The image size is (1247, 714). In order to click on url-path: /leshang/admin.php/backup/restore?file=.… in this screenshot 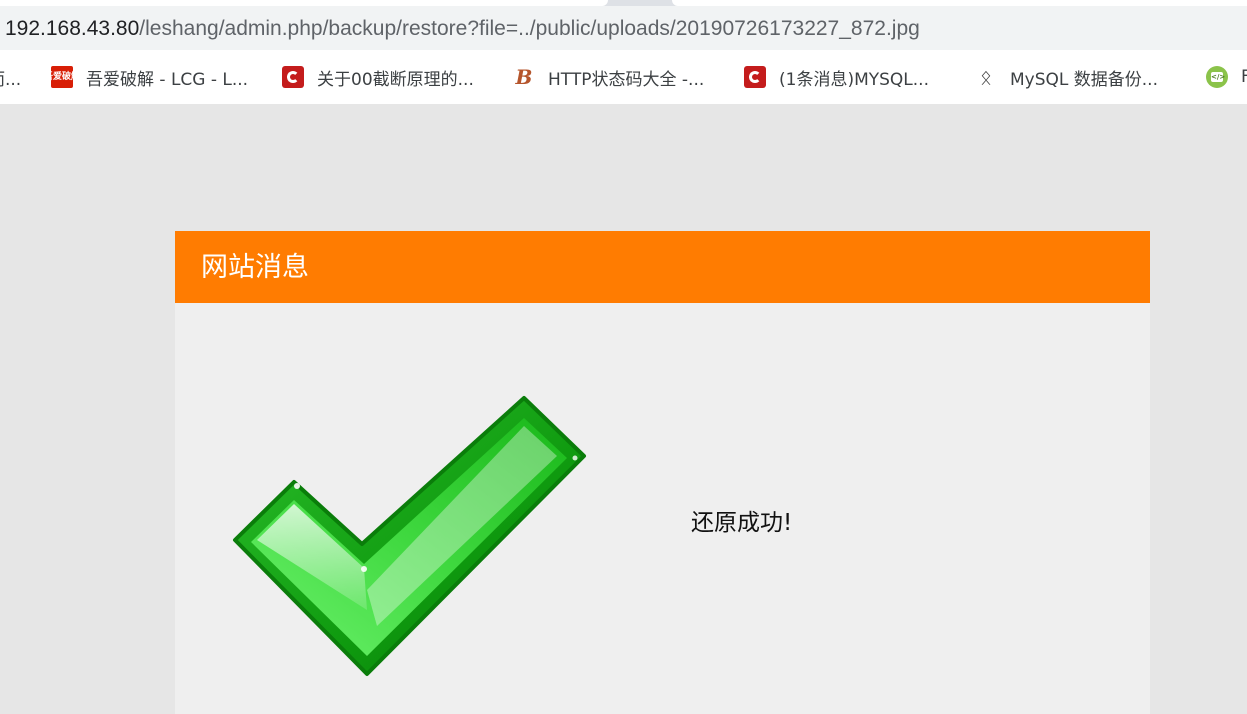, I will do `click(529, 28)`.